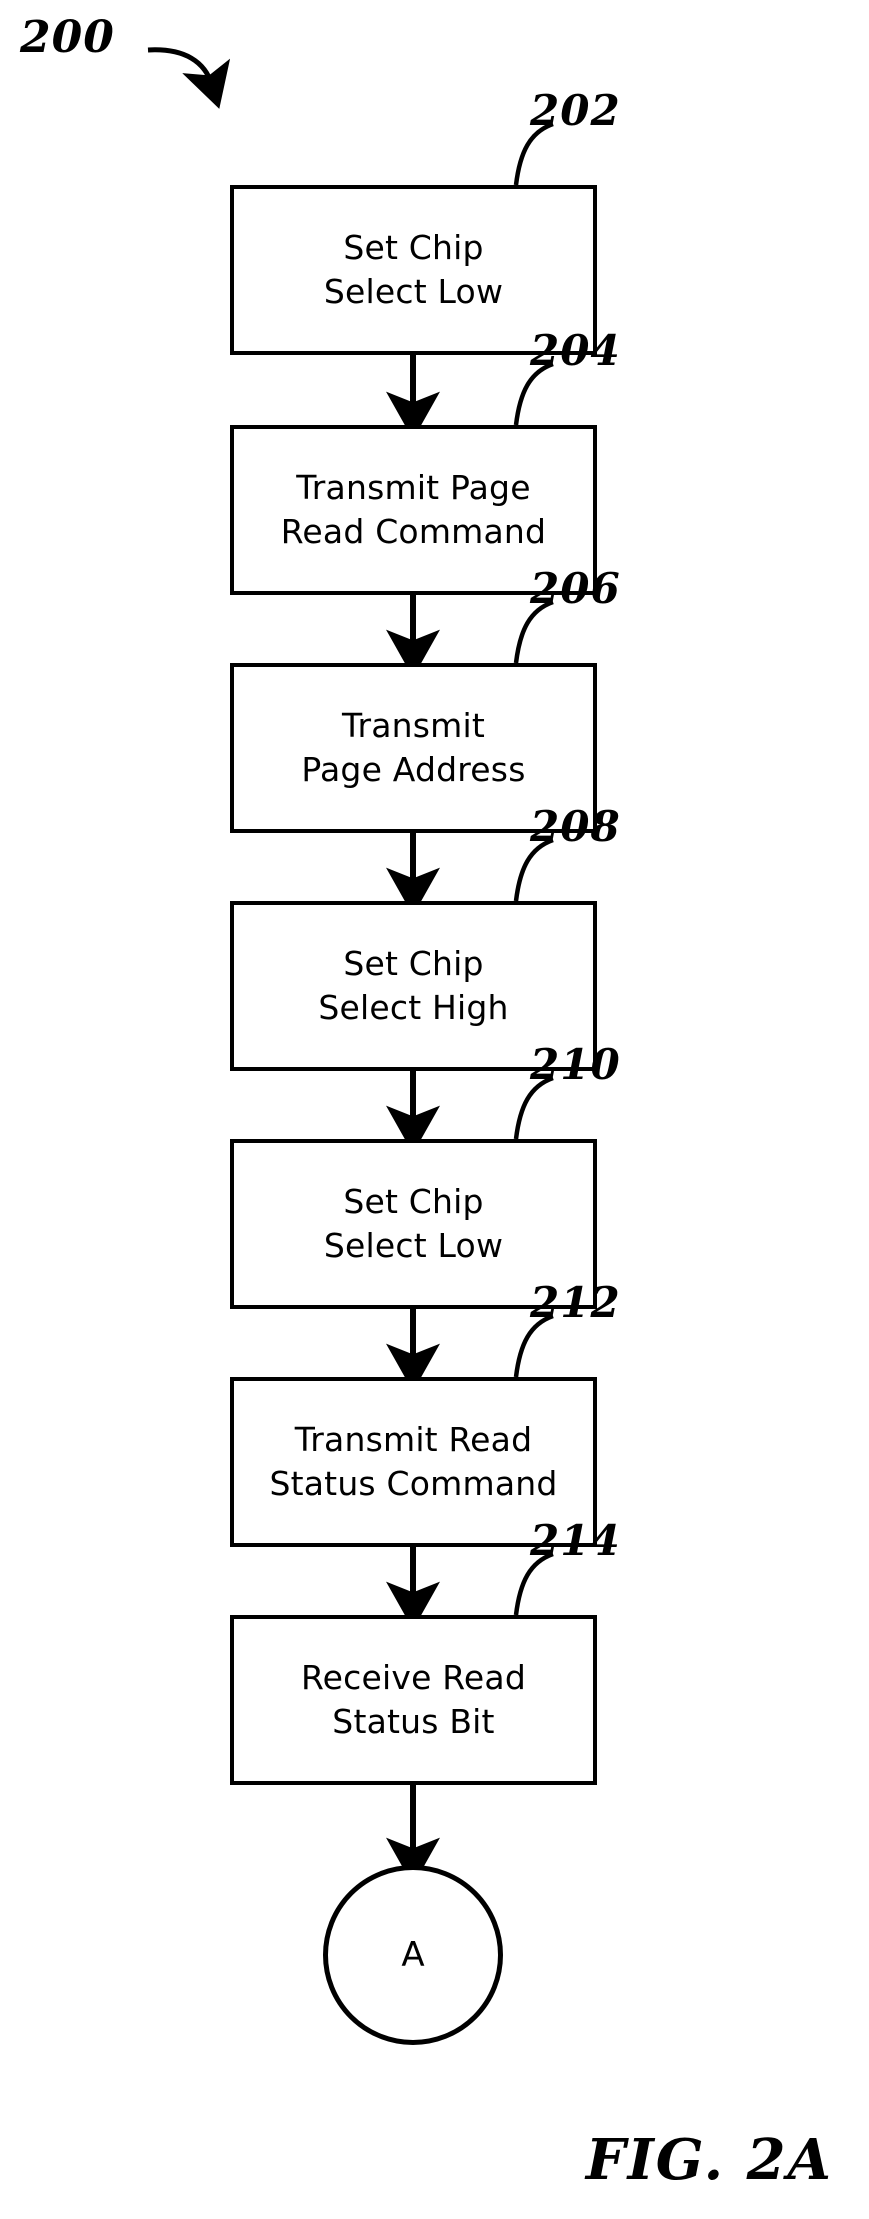 The width and height of the screenshot is (869, 2219). What do you see at coordinates (413, 1007) in the screenshot?
I see `process-box-208-line-2: Select High` at bounding box center [413, 1007].